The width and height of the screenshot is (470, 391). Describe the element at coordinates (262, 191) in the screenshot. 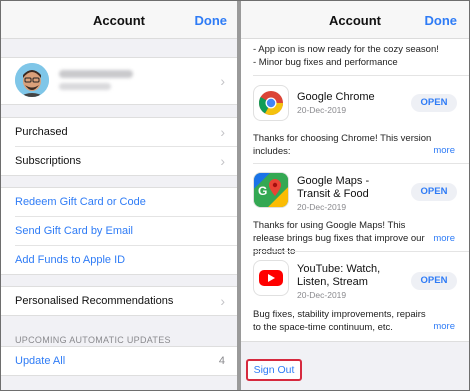

I see `svg-text: G` at that location.